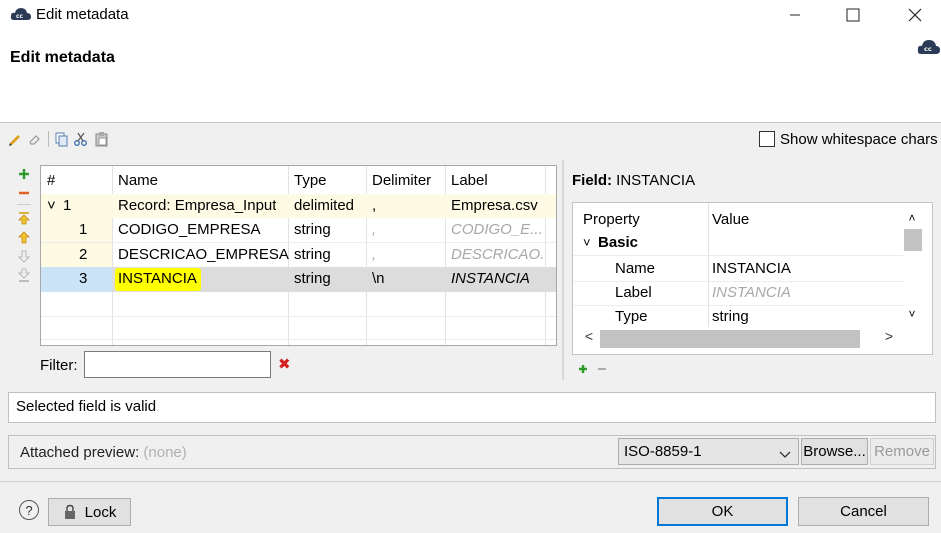 This screenshot has height=533, width=941. I want to click on selected-row-num-cell, so click(76, 279).